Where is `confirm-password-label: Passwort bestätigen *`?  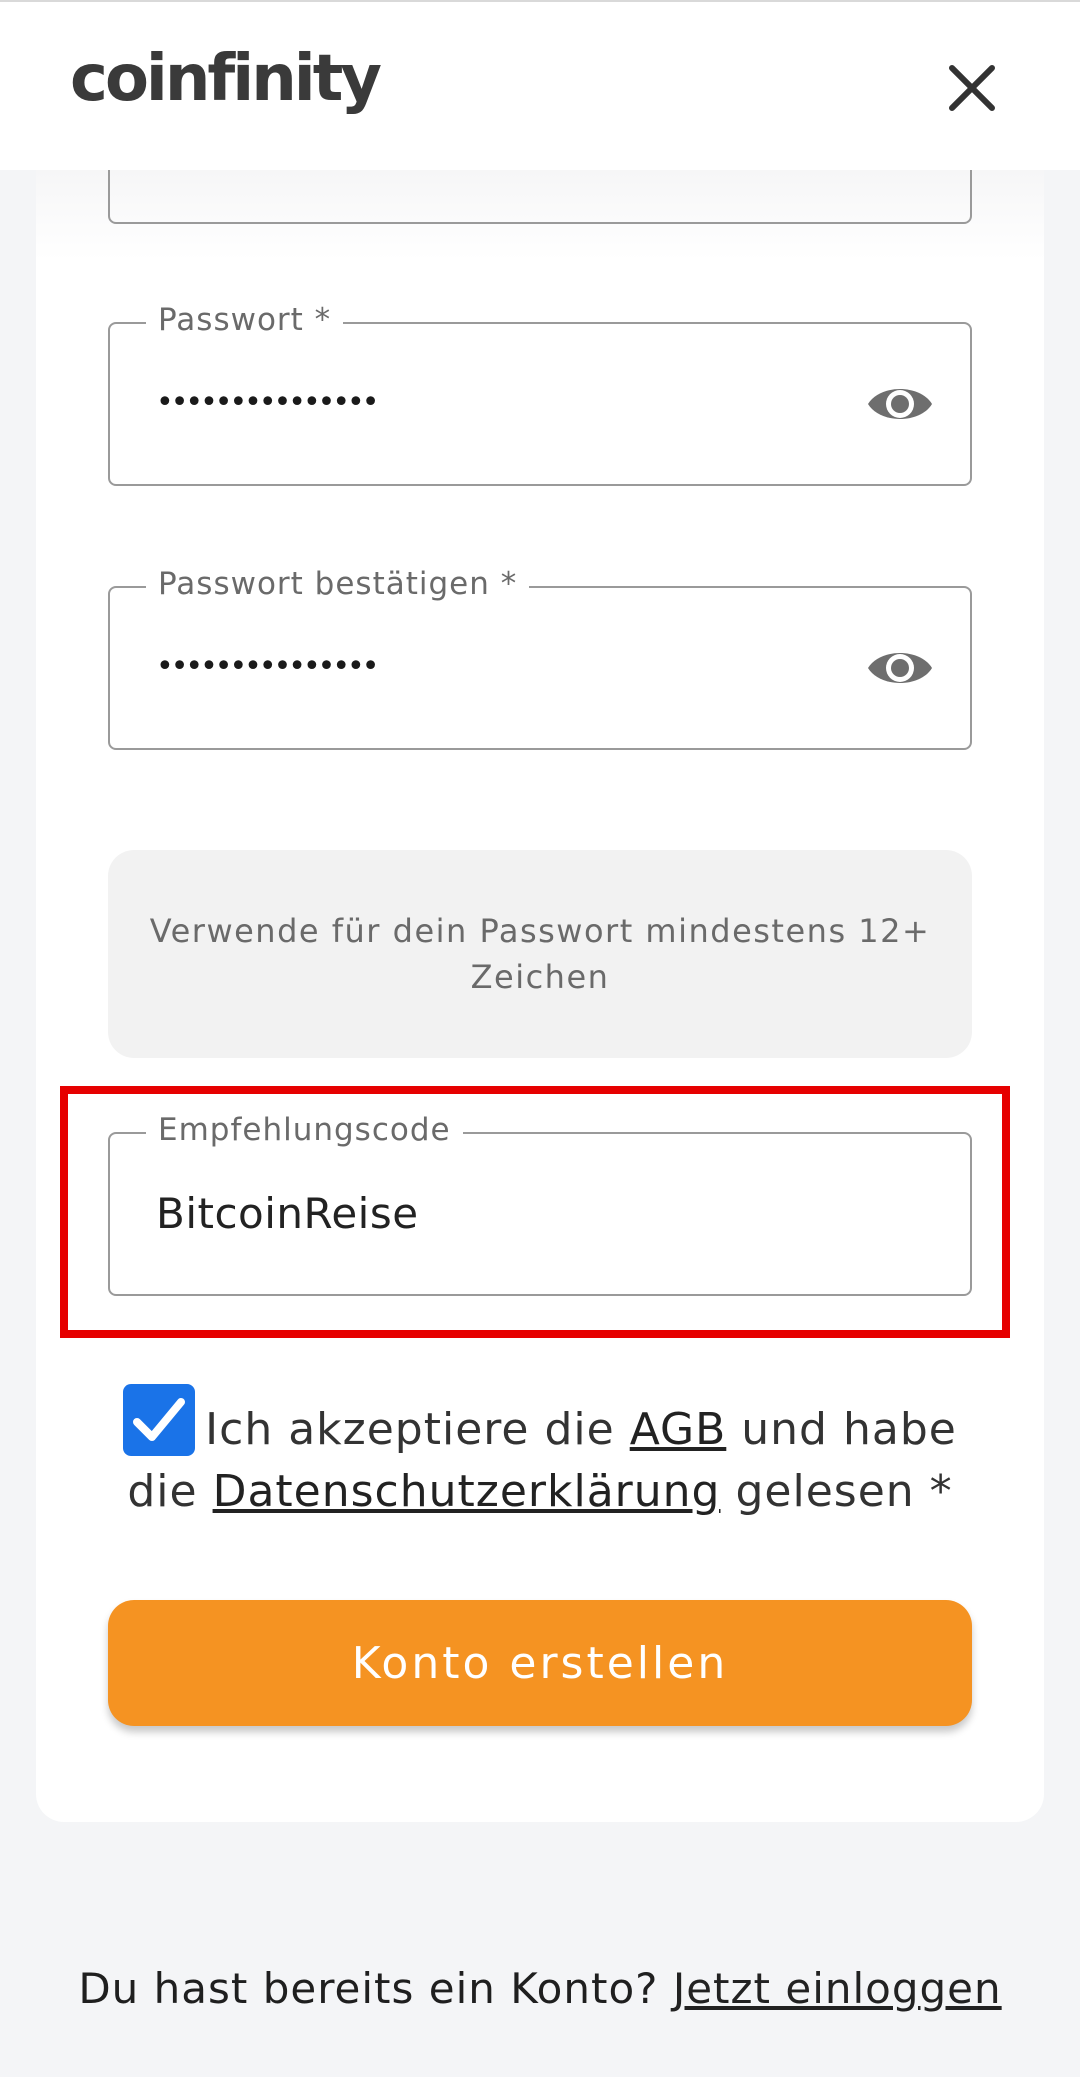
confirm-password-label: Passwort bestätigen * is located at coordinates (338, 584).